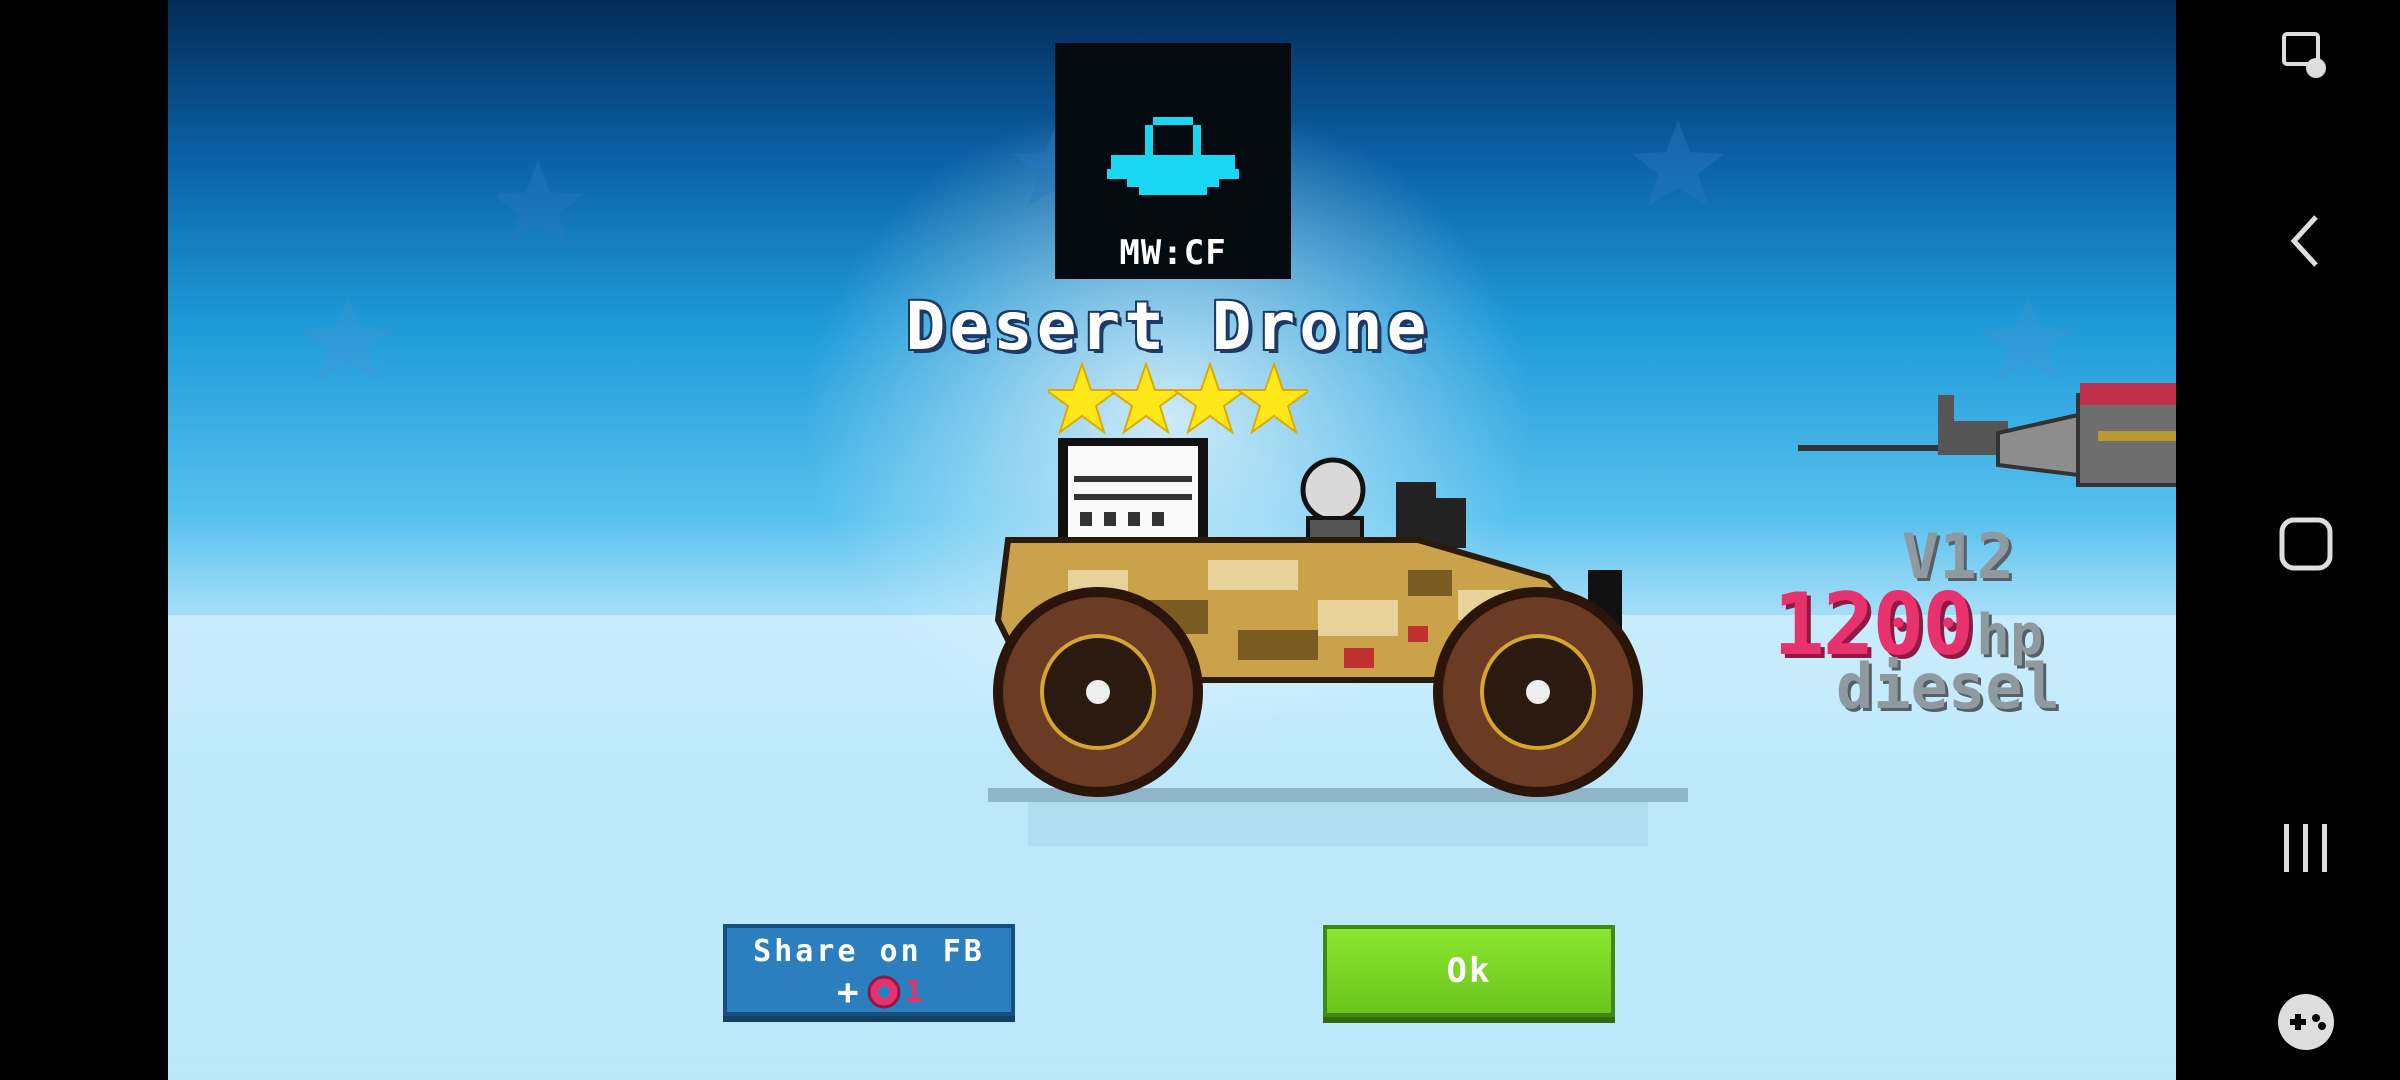 The image size is (2400, 1080). I want to click on home-icon, so click(2306, 544).